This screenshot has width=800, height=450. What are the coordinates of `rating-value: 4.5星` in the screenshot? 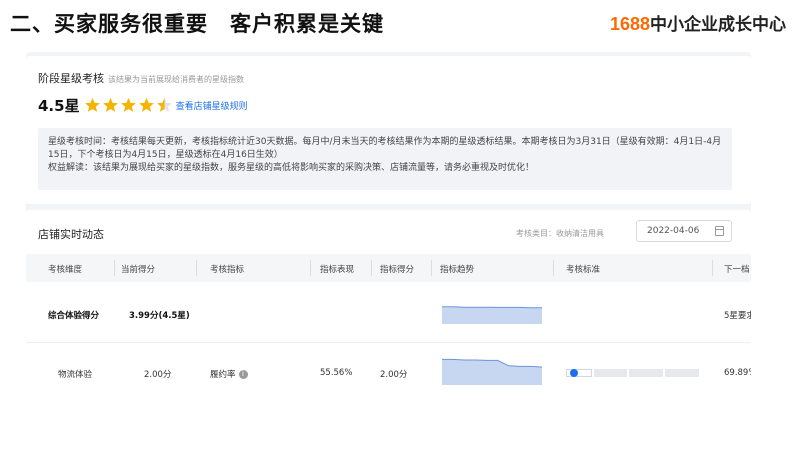 It's located at (59, 105).